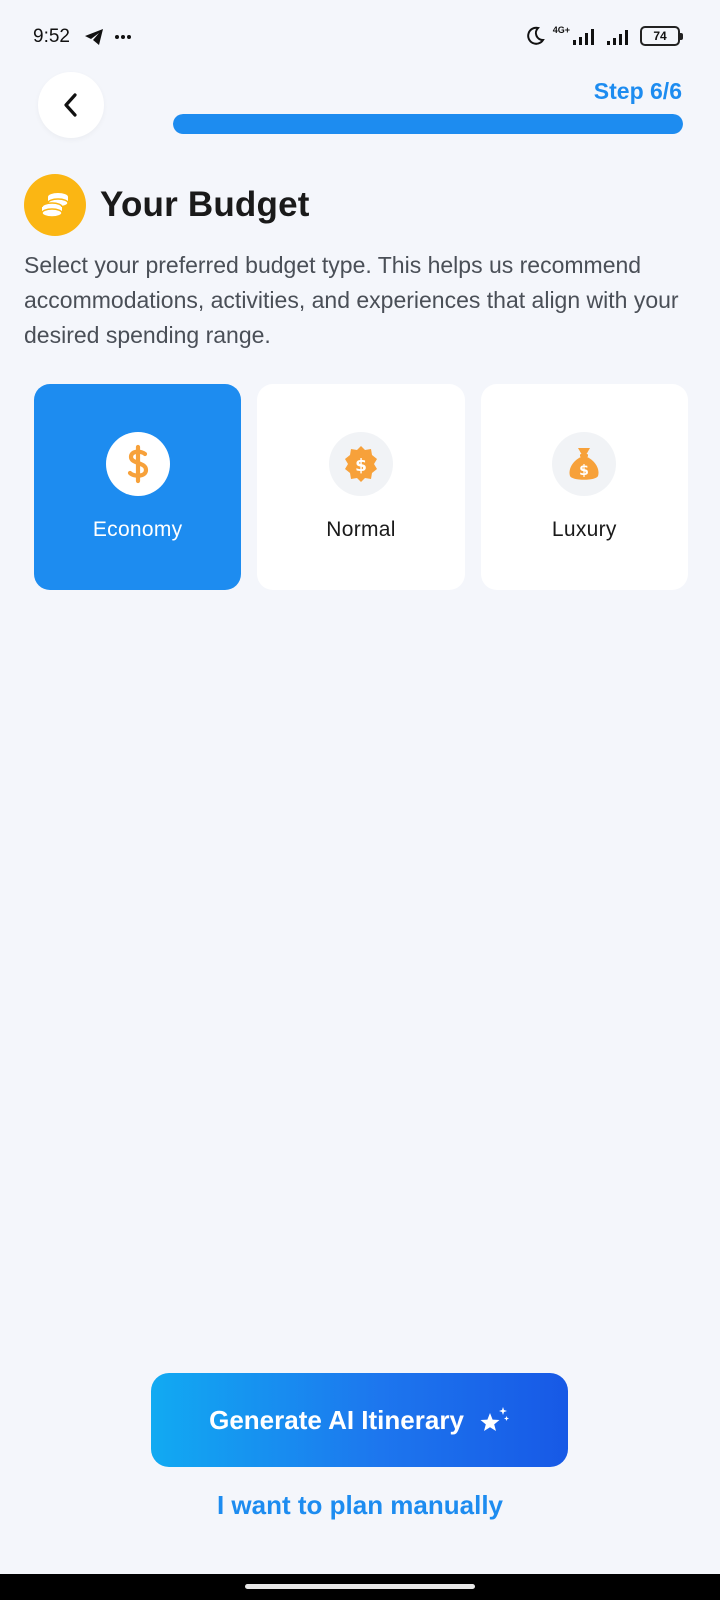  Describe the element at coordinates (535, 35) in the screenshot. I see `moon-icon` at that location.